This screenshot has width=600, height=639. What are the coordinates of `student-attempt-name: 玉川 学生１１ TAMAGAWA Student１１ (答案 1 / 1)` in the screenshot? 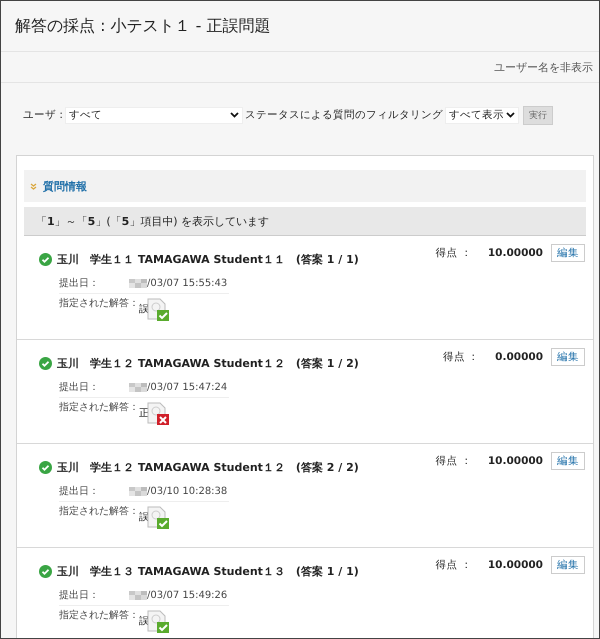 It's located at (208, 259).